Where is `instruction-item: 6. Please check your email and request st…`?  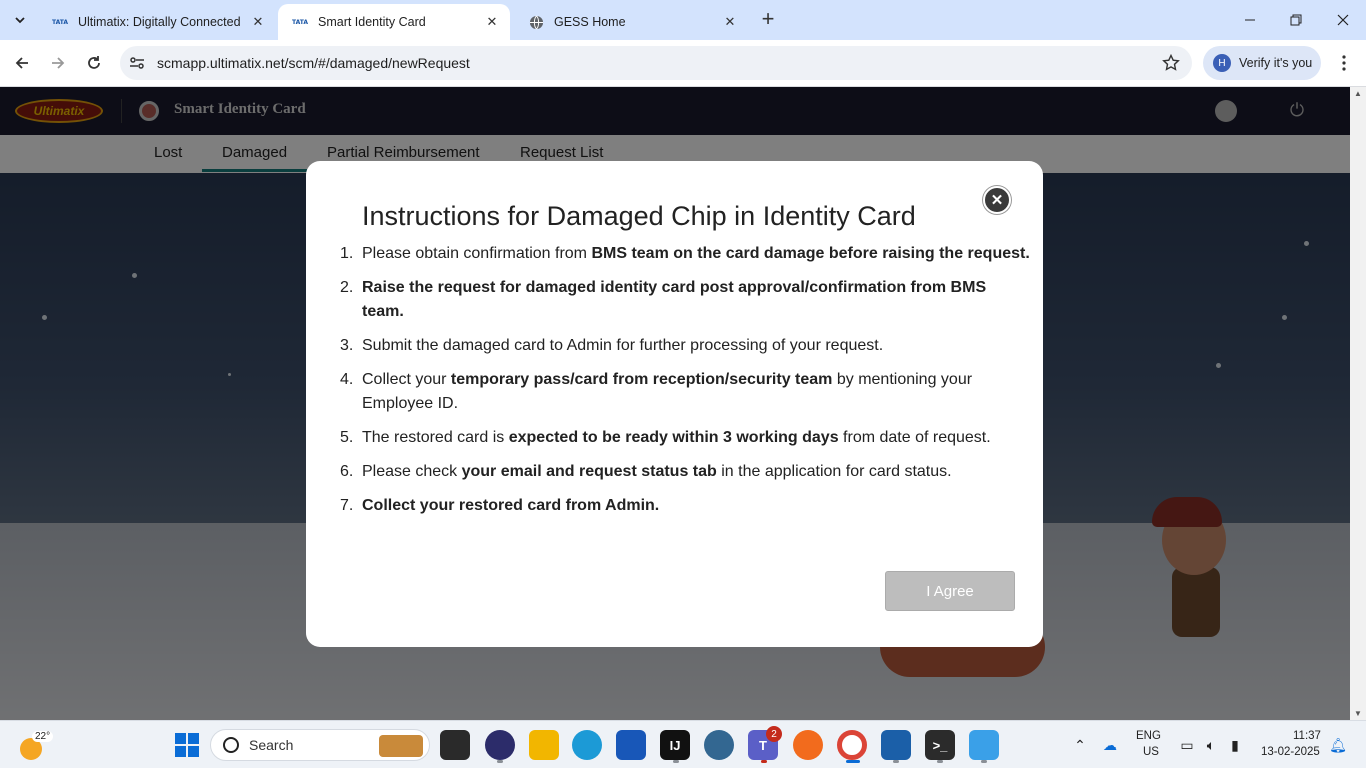 instruction-item: 6. Please check your email and request st… is located at coordinates (685, 472).